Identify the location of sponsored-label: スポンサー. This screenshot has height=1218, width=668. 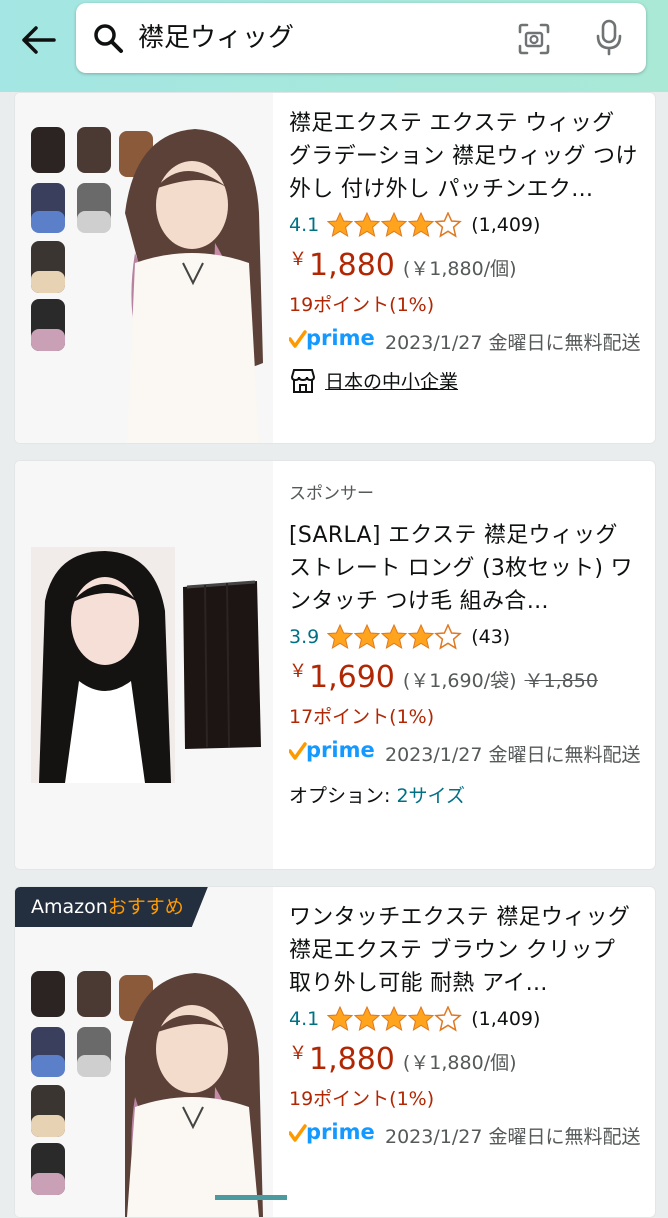
(331, 494).